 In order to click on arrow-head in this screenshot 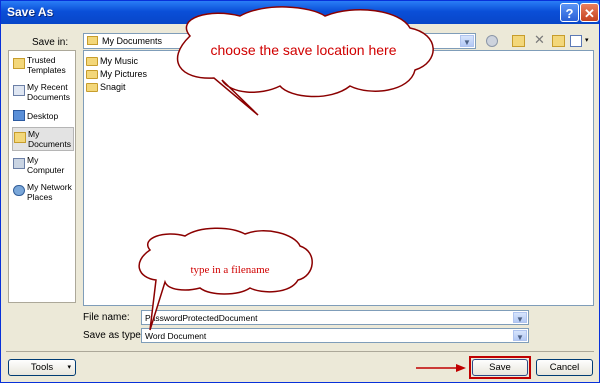, I will do `click(461, 368)`.